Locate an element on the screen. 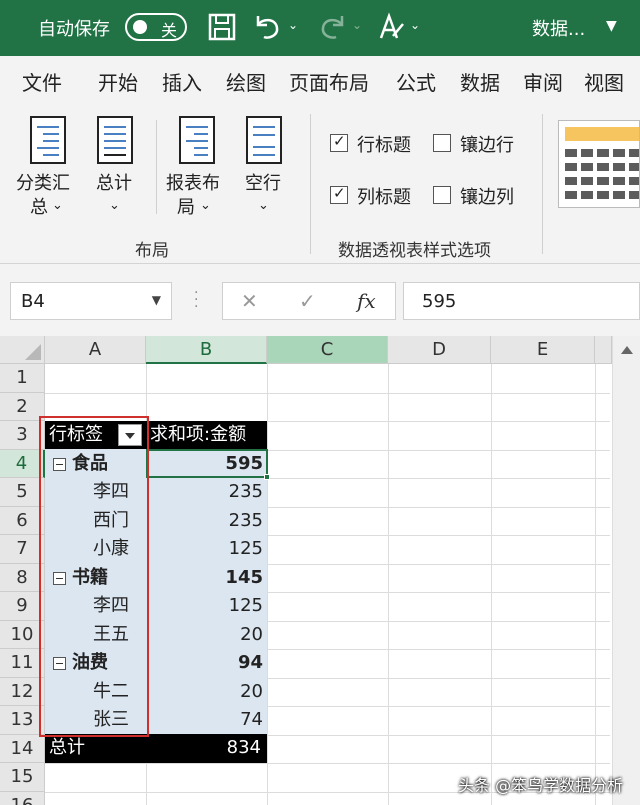 The width and height of the screenshot is (640, 805). subtotals-icon is located at coordinates (48, 140).